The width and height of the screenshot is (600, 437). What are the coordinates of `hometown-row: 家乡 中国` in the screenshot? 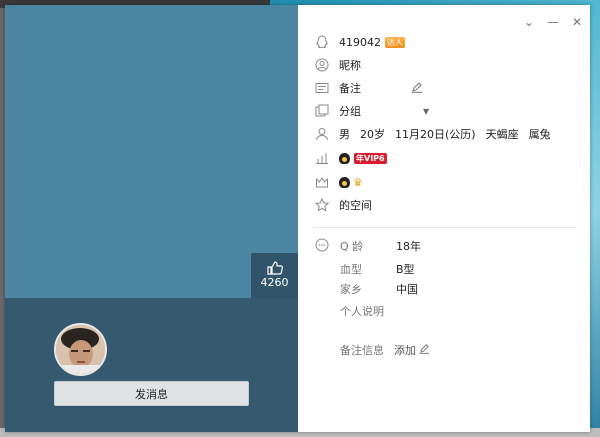 It's located at (379, 289).